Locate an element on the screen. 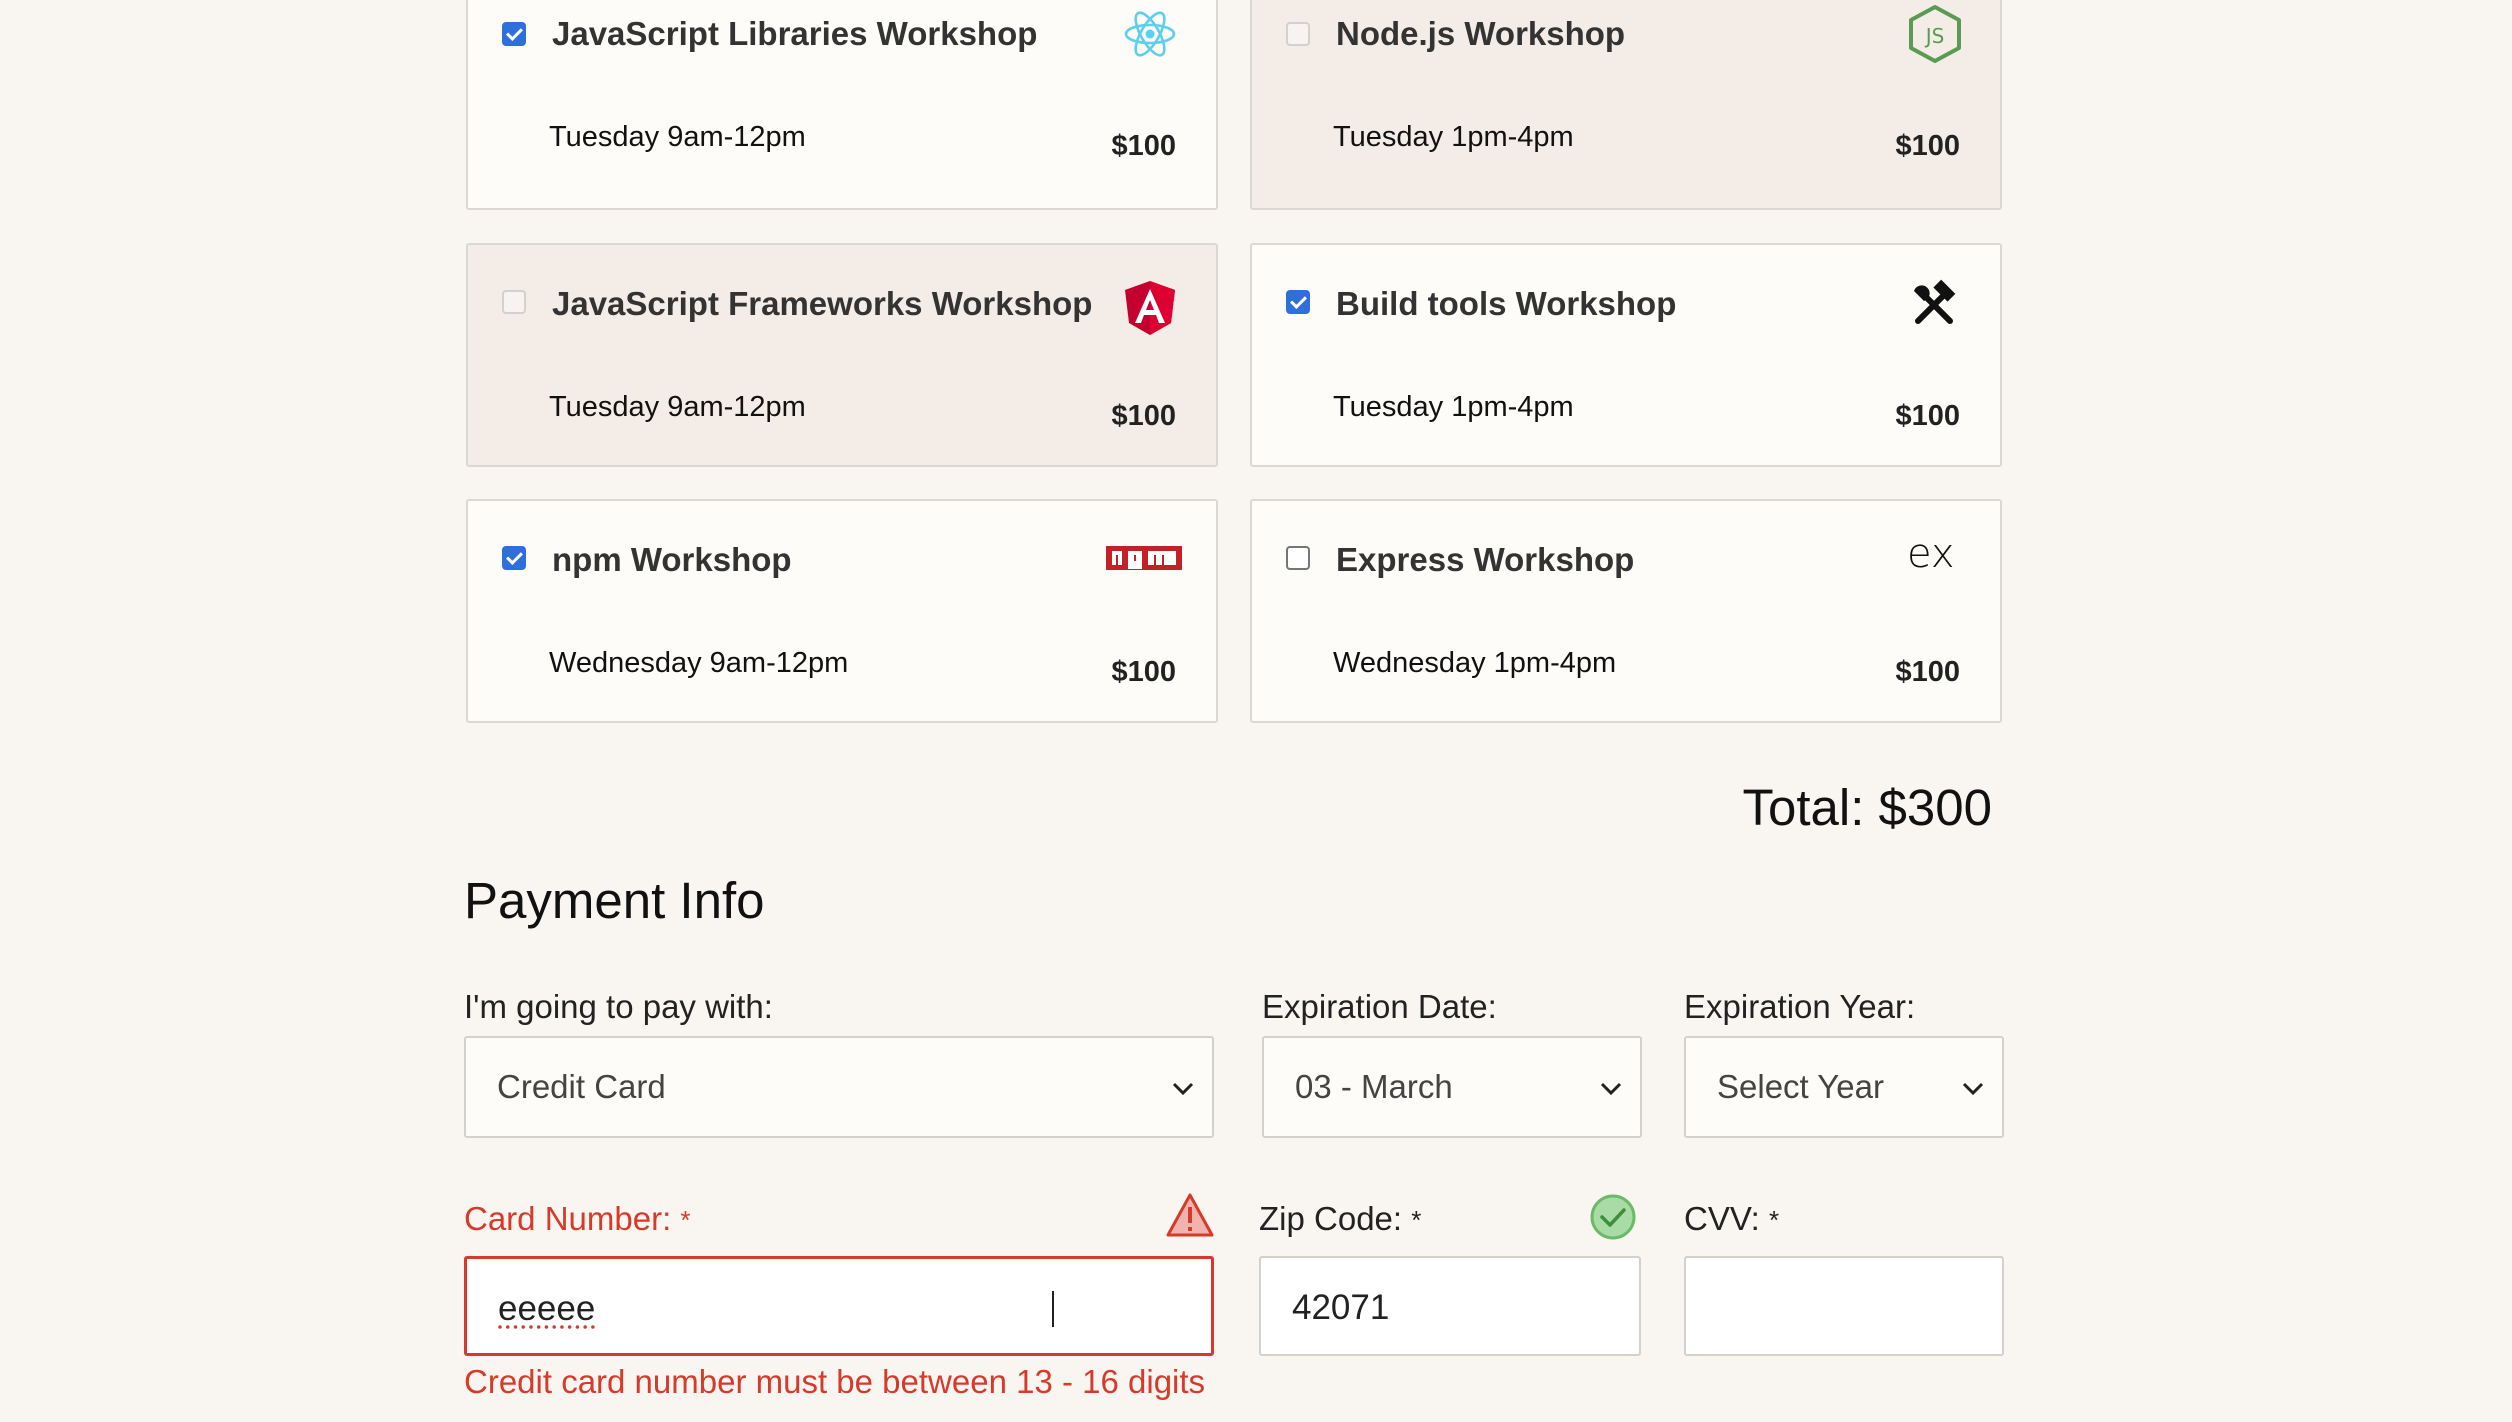 This screenshot has width=2512, height=1422. cvv-label-text: CVV: is located at coordinates (1722, 1218).